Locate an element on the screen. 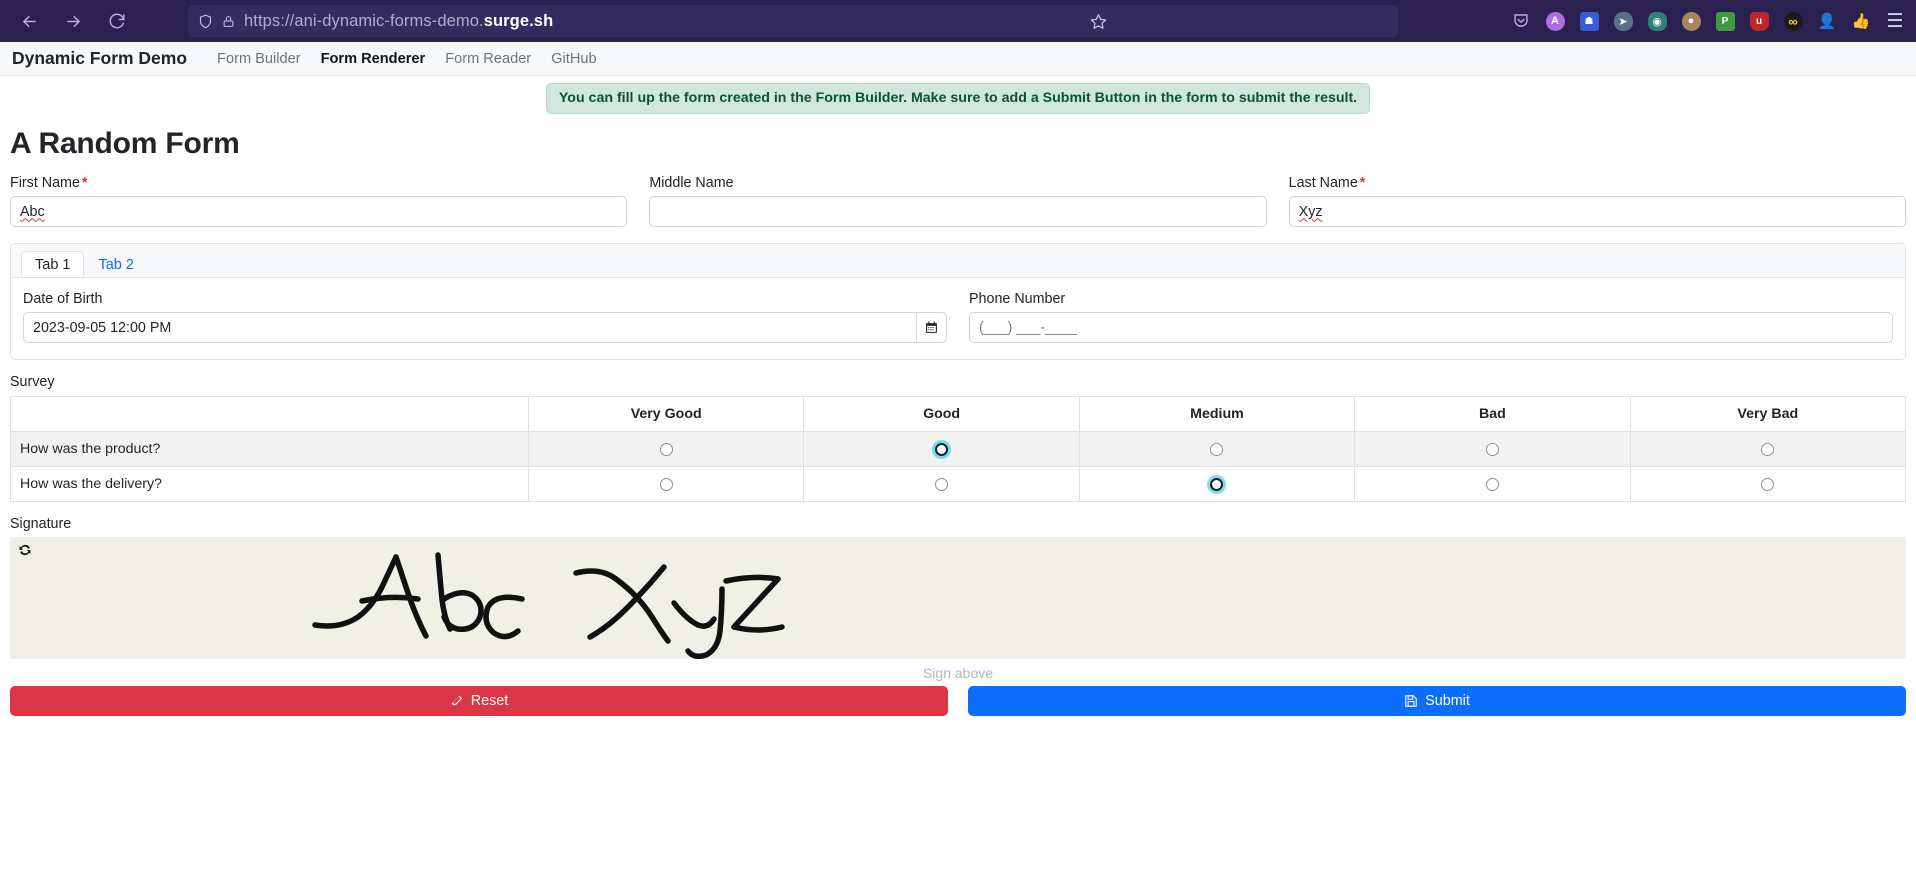 The height and width of the screenshot is (884, 1916). last-name-label: Last Name * is located at coordinates (1327, 183).